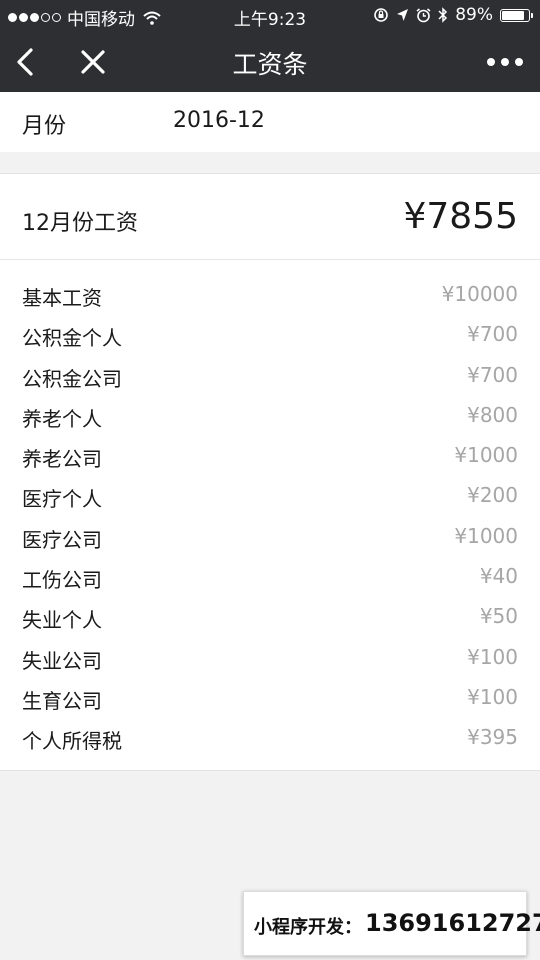 Image resolution: width=540 pixels, height=960 pixels. What do you see at coordinates (62, 459) in the screenshot?
I see `salary-item-name: 养老公司` at bounding box center [62, 459].